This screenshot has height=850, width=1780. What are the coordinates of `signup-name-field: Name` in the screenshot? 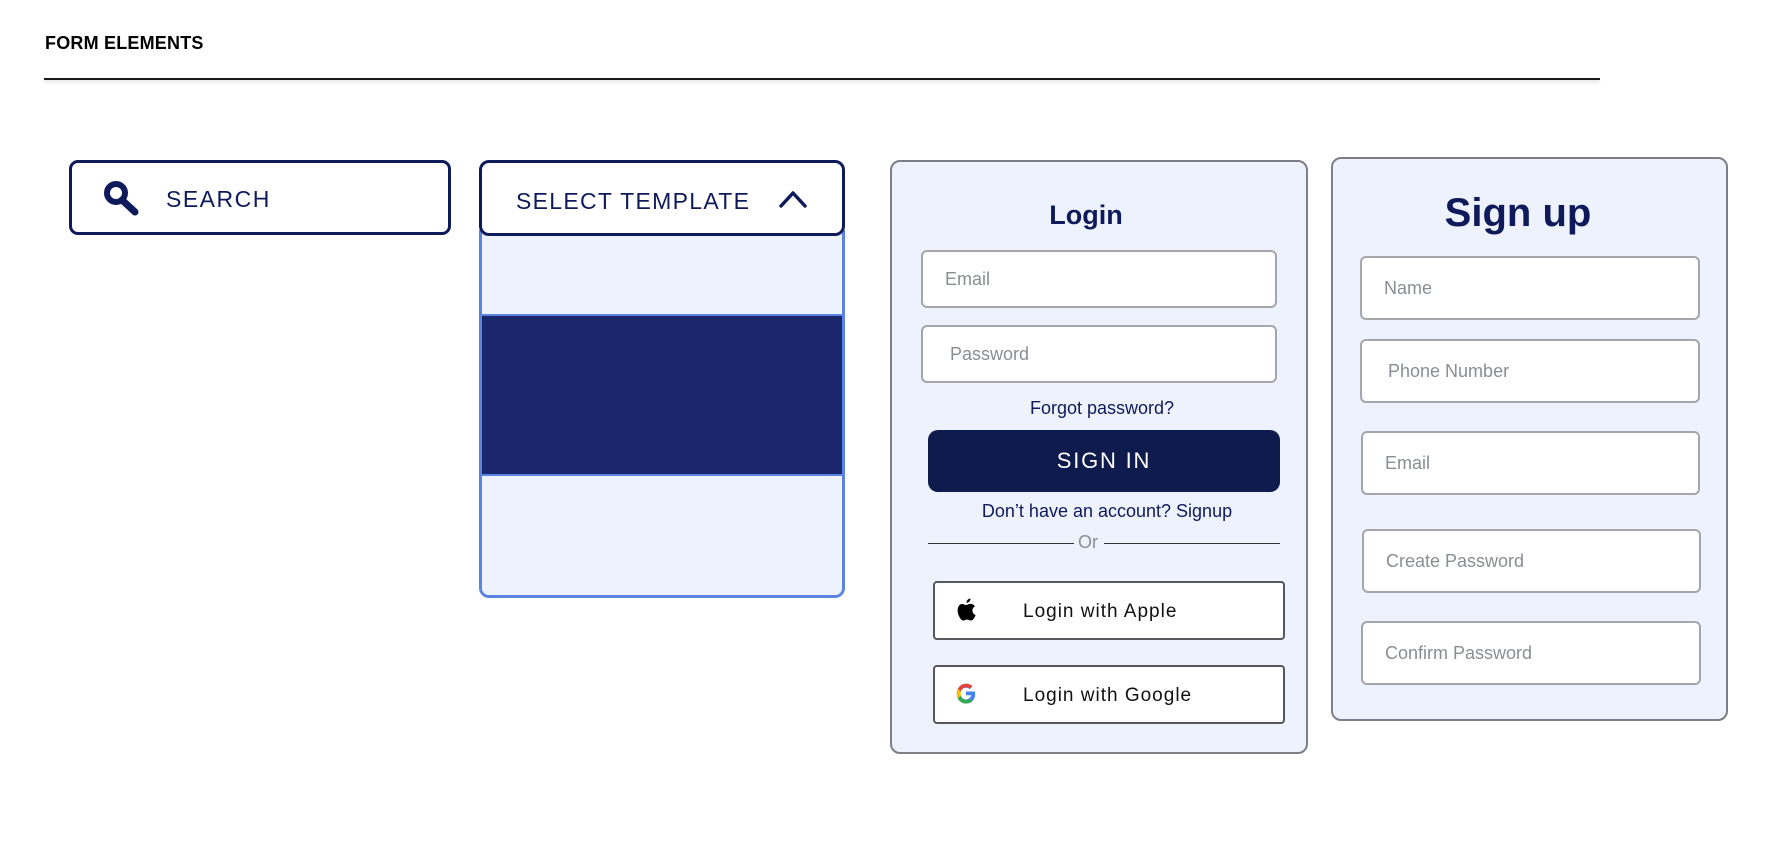 It's located at (1530, 288).